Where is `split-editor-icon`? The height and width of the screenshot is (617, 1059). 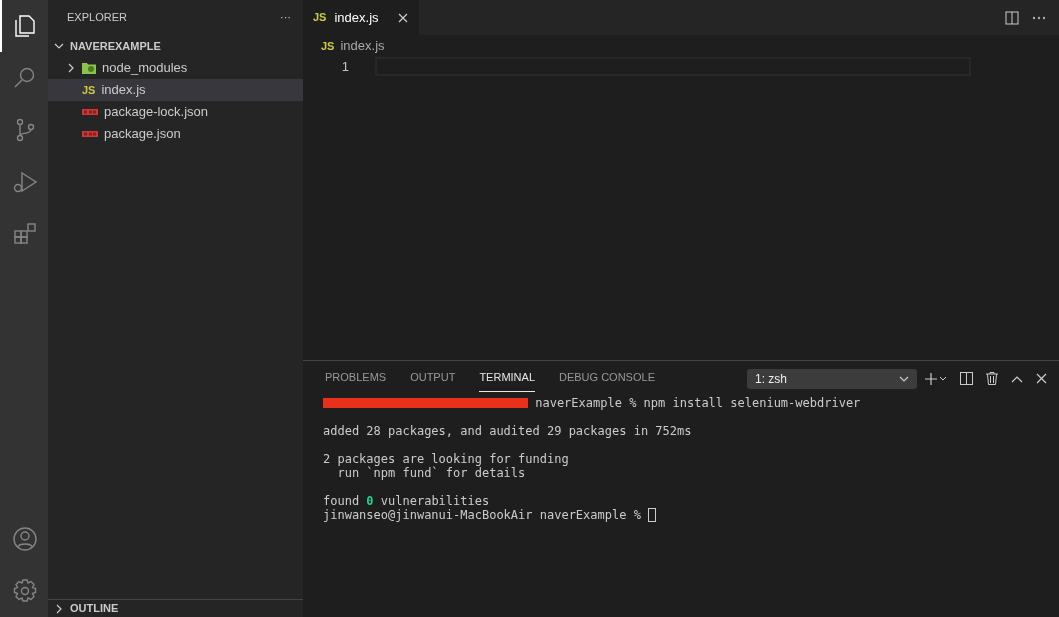
split-editor-icon is located at coordinates (1012, 17).